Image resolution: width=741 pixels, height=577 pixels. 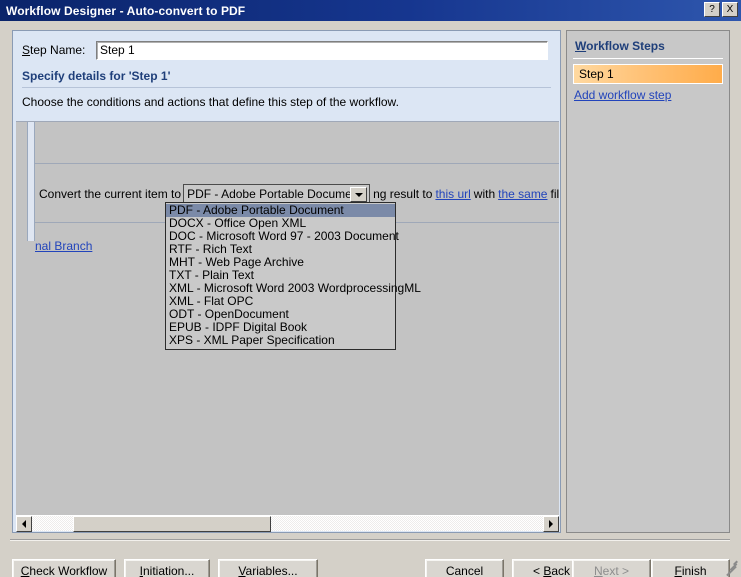 I want to click on finish-button: Finish, so click(x=690, y=568).